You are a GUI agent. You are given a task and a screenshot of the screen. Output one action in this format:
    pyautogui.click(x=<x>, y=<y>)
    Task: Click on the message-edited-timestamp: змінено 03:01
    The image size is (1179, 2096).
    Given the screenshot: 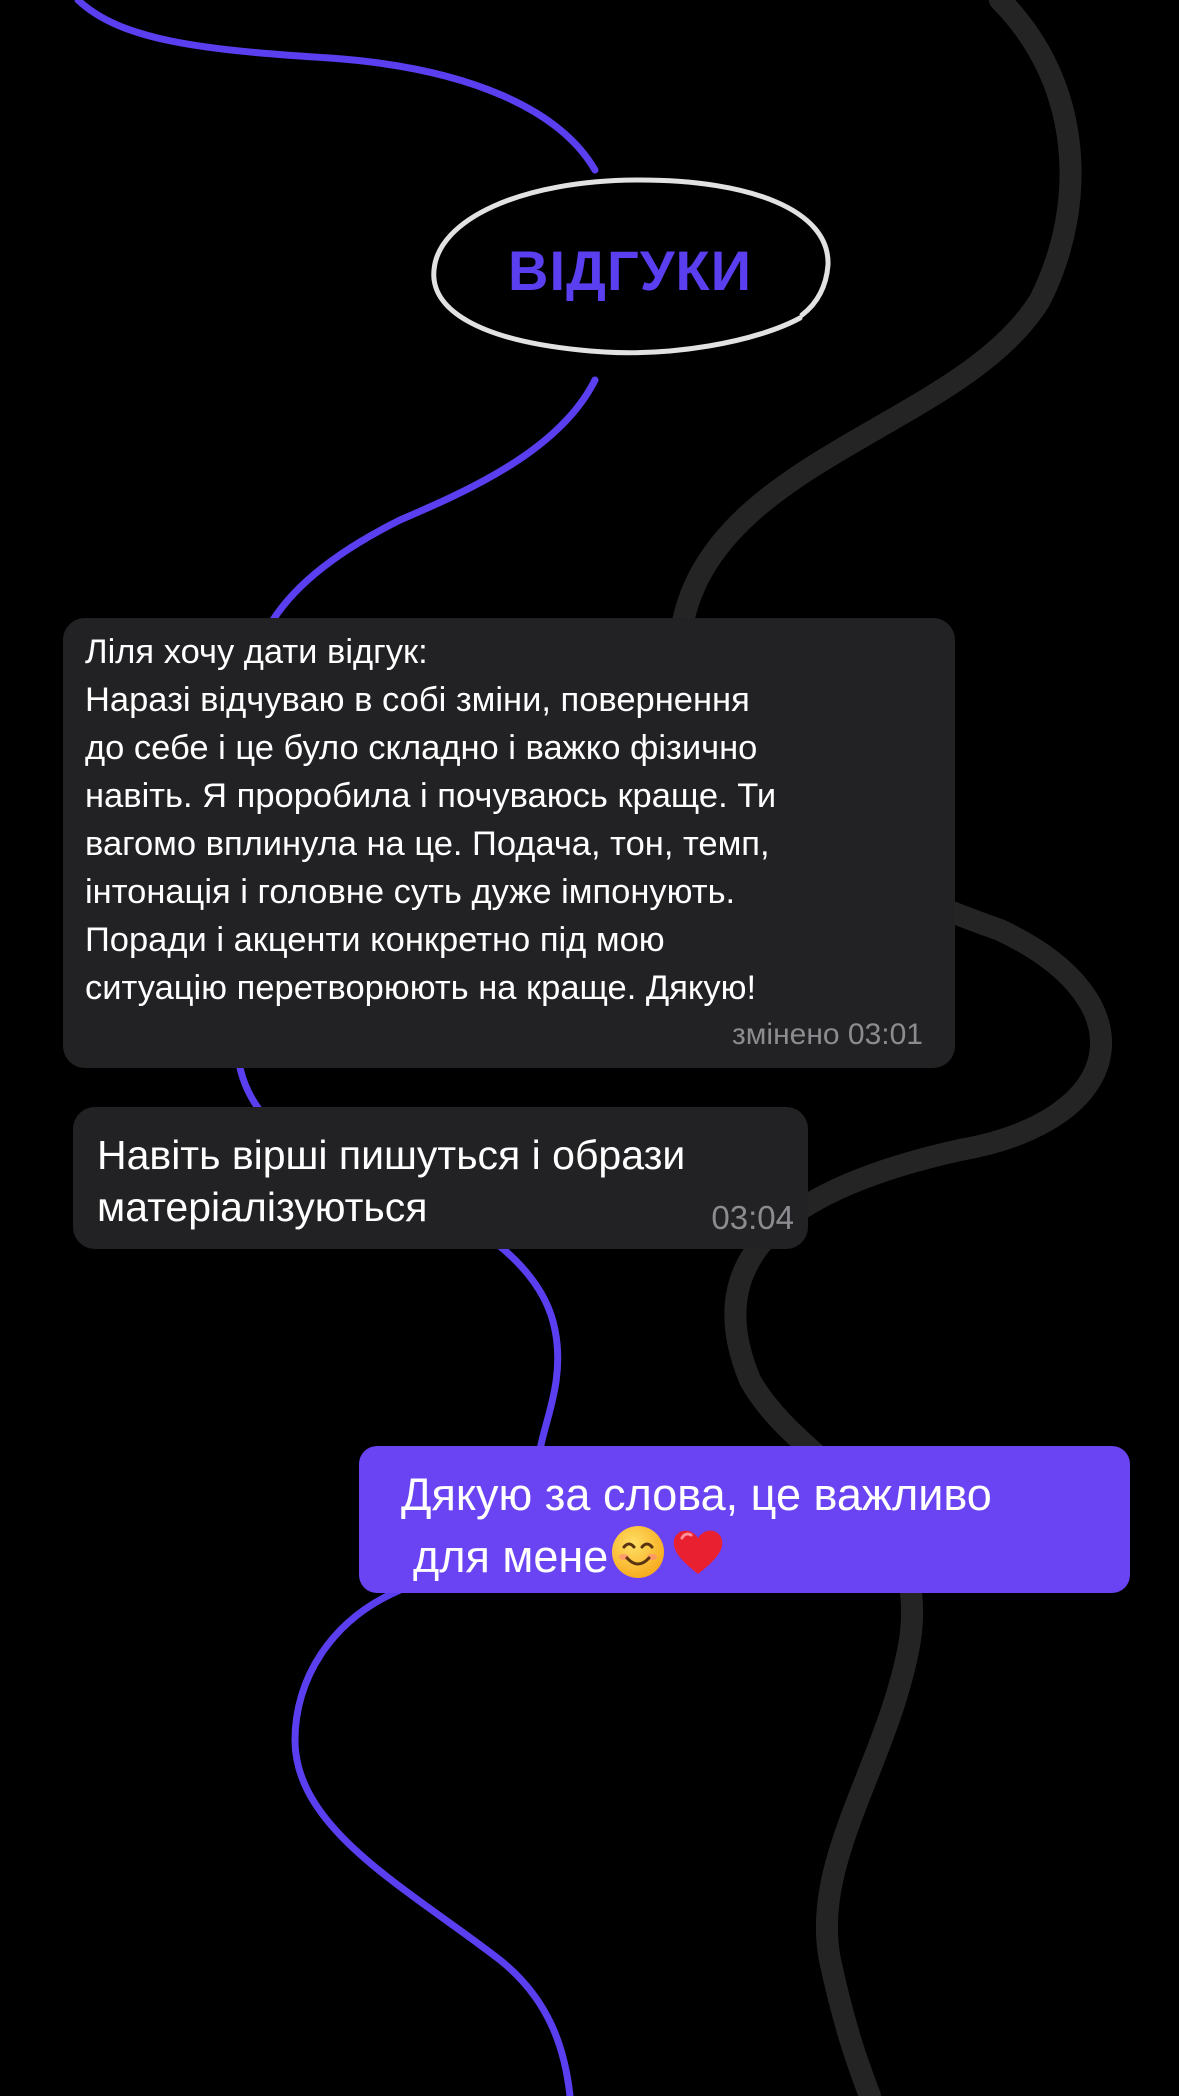 What is the action you would take?
    pyautogui.click(x=827, y=1034)
    